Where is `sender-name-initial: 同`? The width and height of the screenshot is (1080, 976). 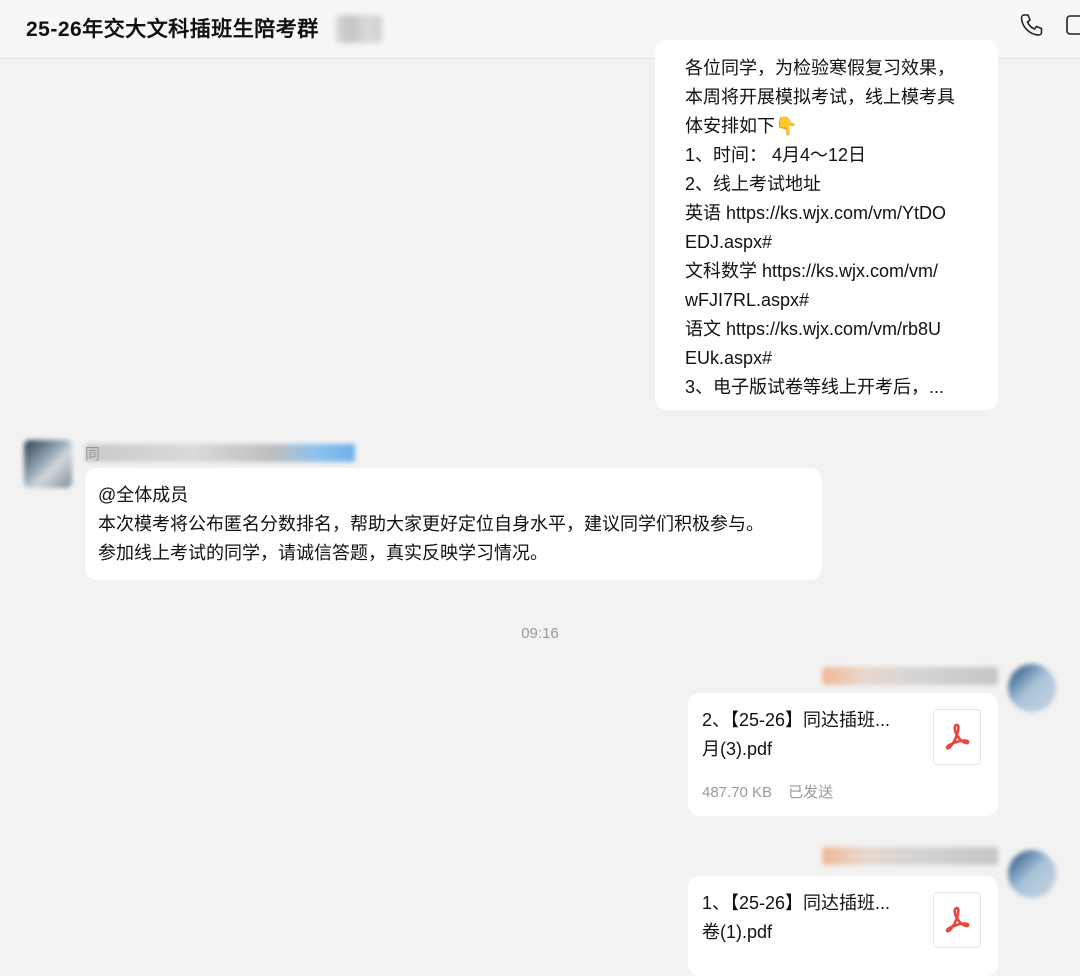
sender-name-initial: 同 is located at coordinates (93, 454).